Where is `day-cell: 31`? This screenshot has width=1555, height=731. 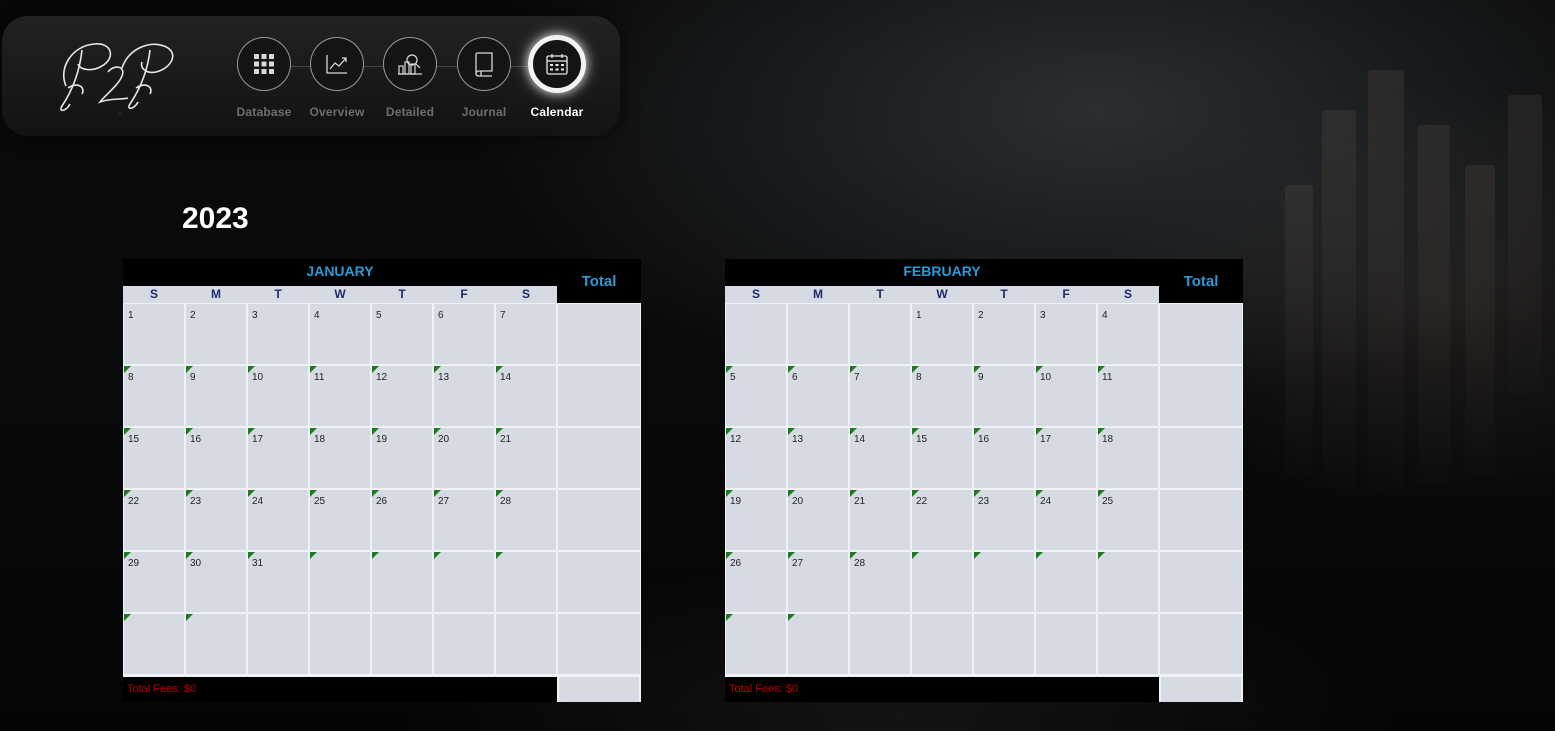
day-cell: 31 is located at coordinates (278, 582).